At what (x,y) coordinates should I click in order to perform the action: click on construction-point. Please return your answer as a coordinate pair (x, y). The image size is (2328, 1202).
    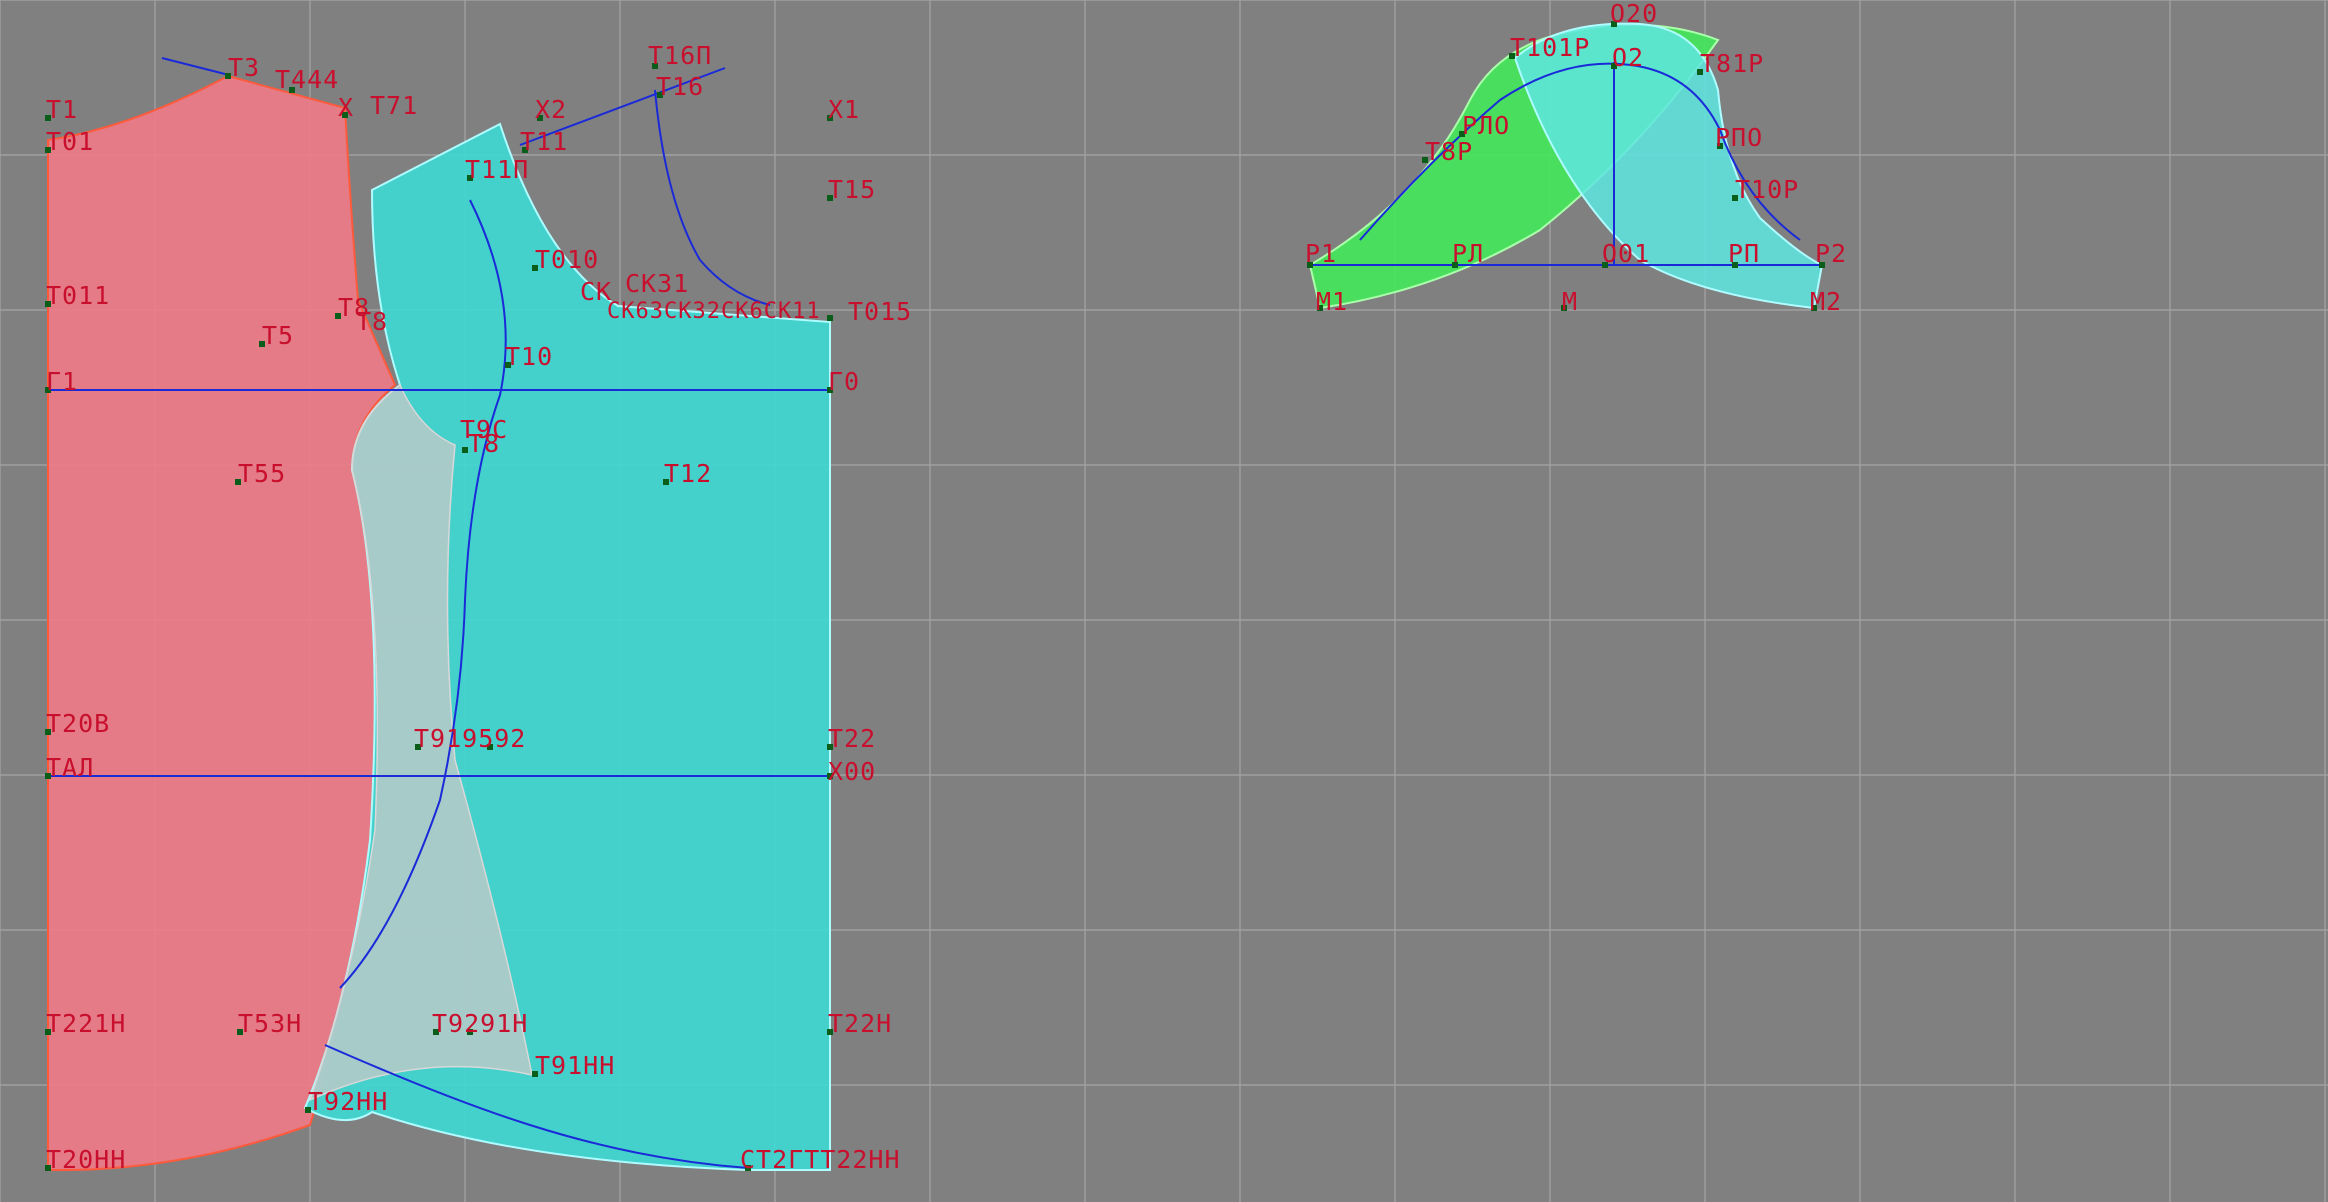
    Looking at the image, I should click on (830, 318).